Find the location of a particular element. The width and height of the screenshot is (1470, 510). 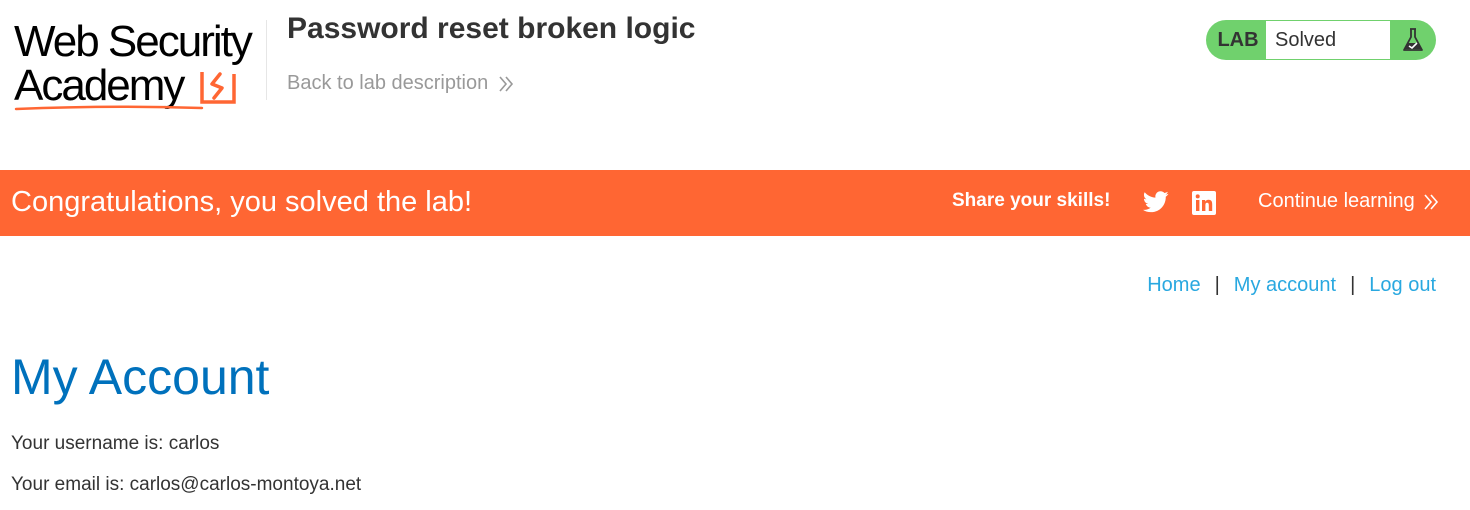

page-title: My Account is located at coordinates (140, 377).